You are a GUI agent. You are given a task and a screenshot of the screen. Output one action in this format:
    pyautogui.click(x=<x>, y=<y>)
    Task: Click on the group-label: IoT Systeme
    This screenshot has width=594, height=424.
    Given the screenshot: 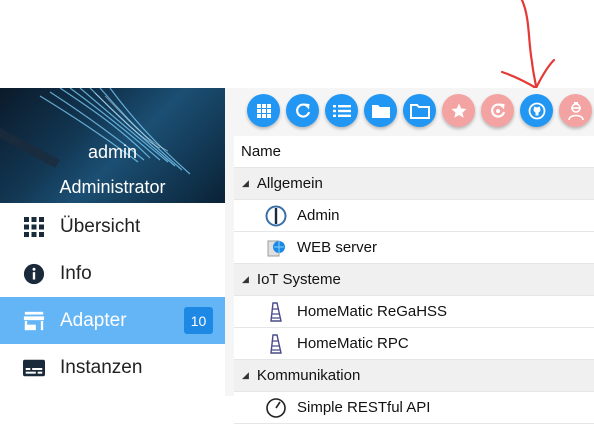 What is the action you would take?
    pyautogui.click(x=298, y=279)
    